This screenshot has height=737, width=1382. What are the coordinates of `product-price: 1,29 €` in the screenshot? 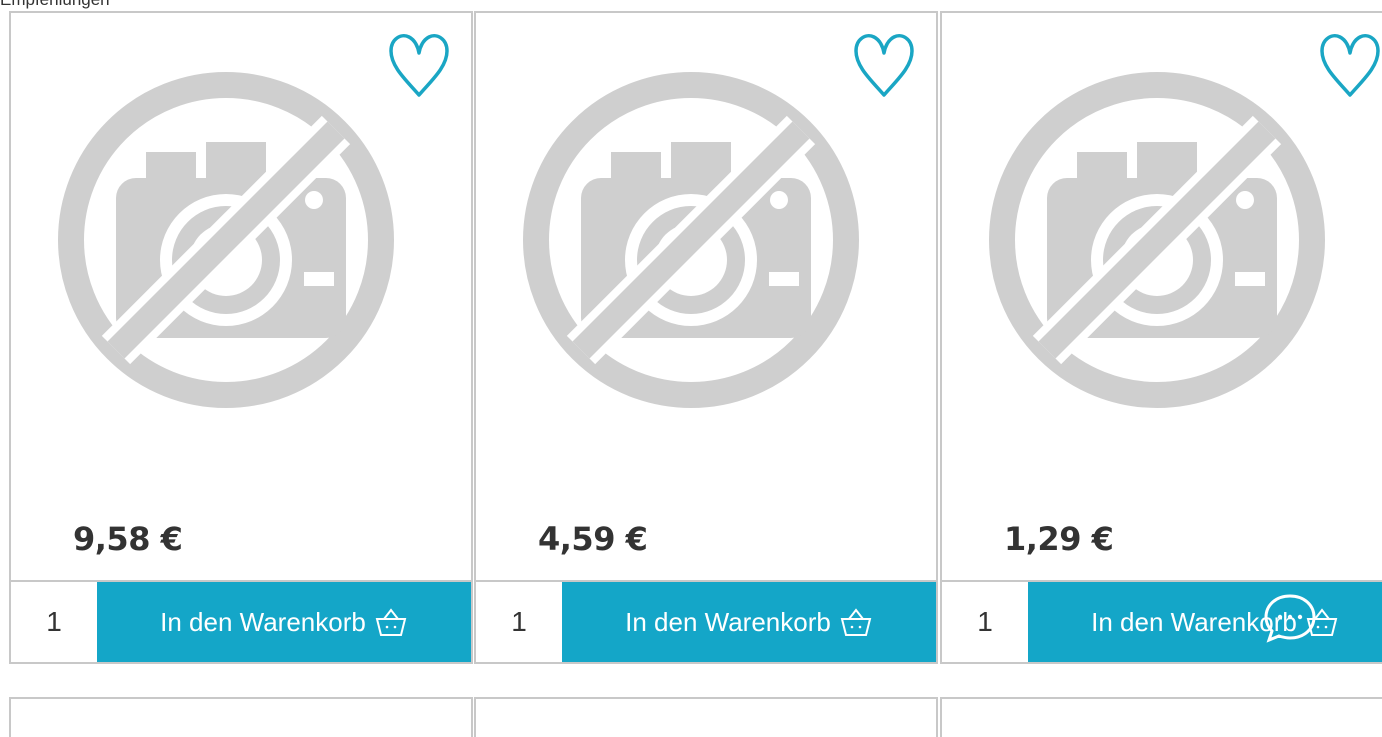 It's located at (1059, 539).